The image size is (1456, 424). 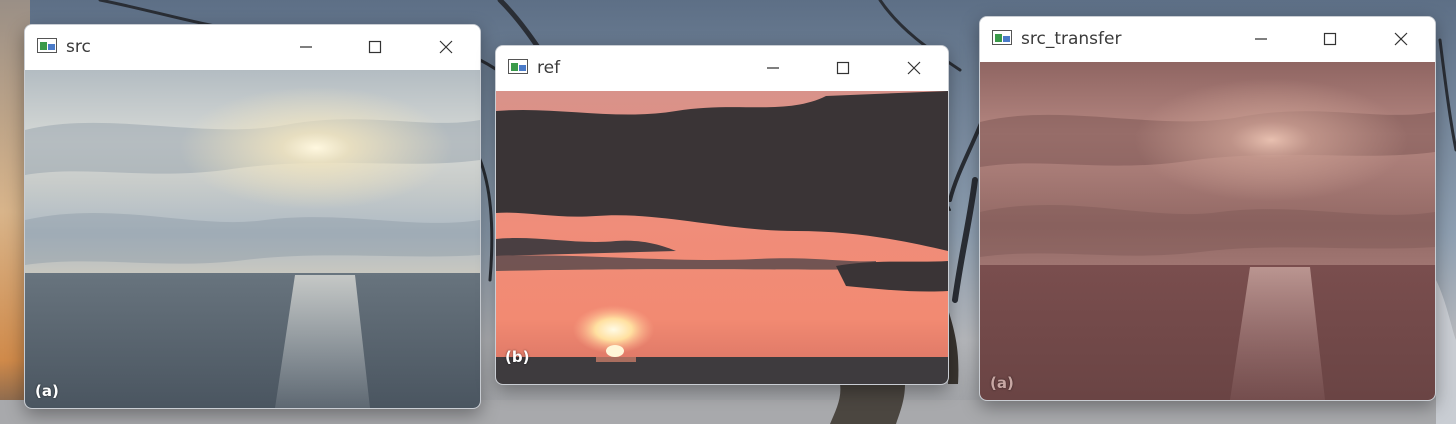 What do you see at coordinates (517, 357) in the screenshot?
I see `image-label: (b)` at bounding box center [517, 357].